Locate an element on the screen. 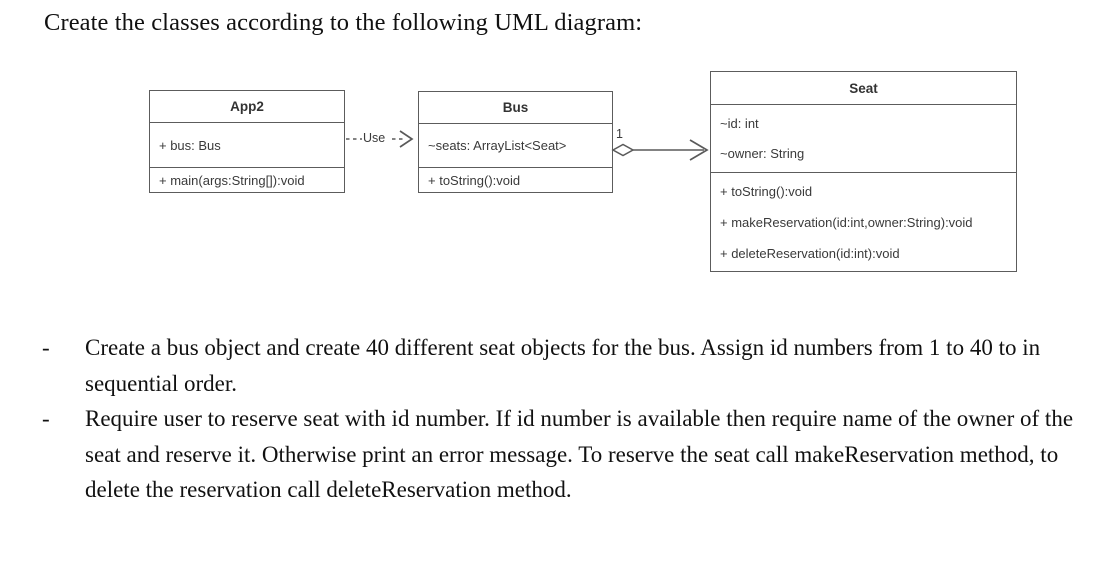 The image size is (1094, 584). uml-attribute: ~id: int is located at coordinates (739, 123).